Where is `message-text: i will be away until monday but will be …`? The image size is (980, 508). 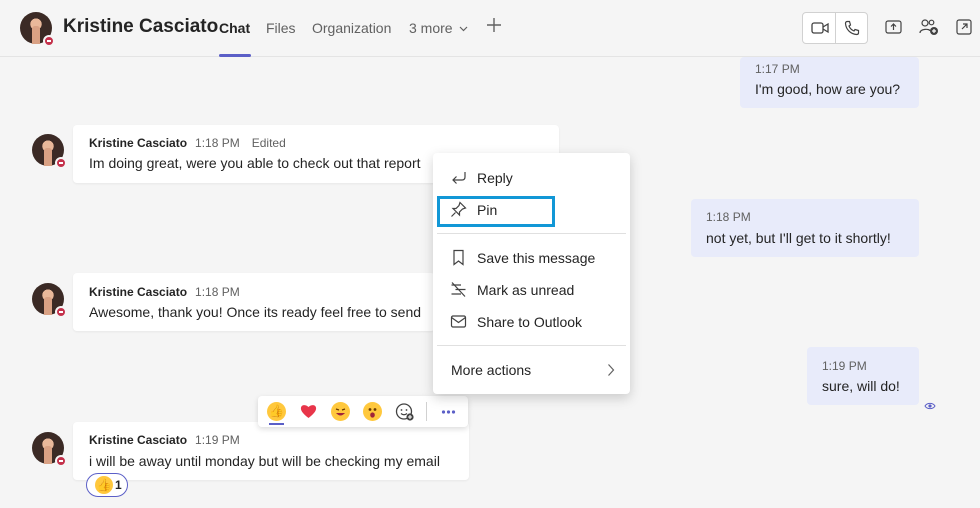 message-text: i will be away until monday but will be … is located at coordinates (264, 461).